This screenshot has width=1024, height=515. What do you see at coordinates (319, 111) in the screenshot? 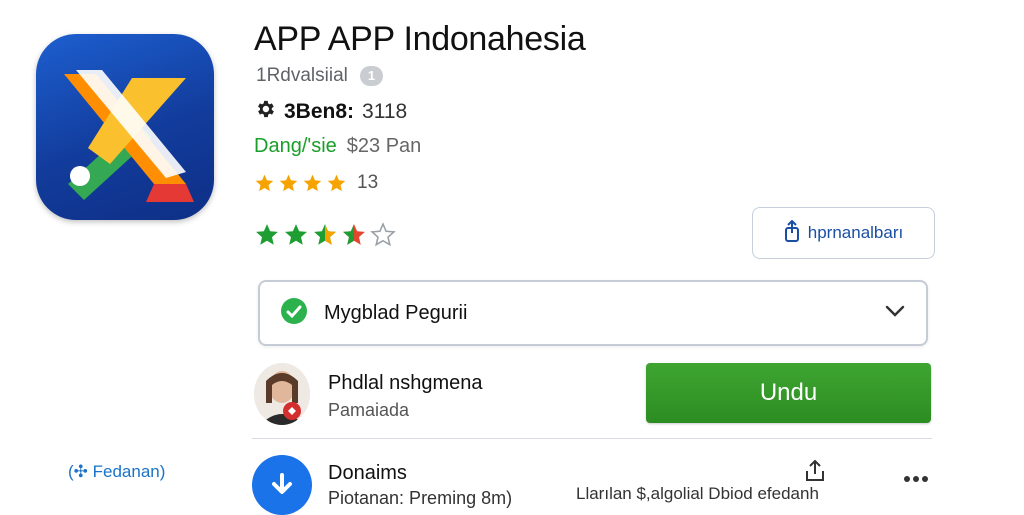
I see `version-label: 3Ben8:` at bounding box center [319, 111].